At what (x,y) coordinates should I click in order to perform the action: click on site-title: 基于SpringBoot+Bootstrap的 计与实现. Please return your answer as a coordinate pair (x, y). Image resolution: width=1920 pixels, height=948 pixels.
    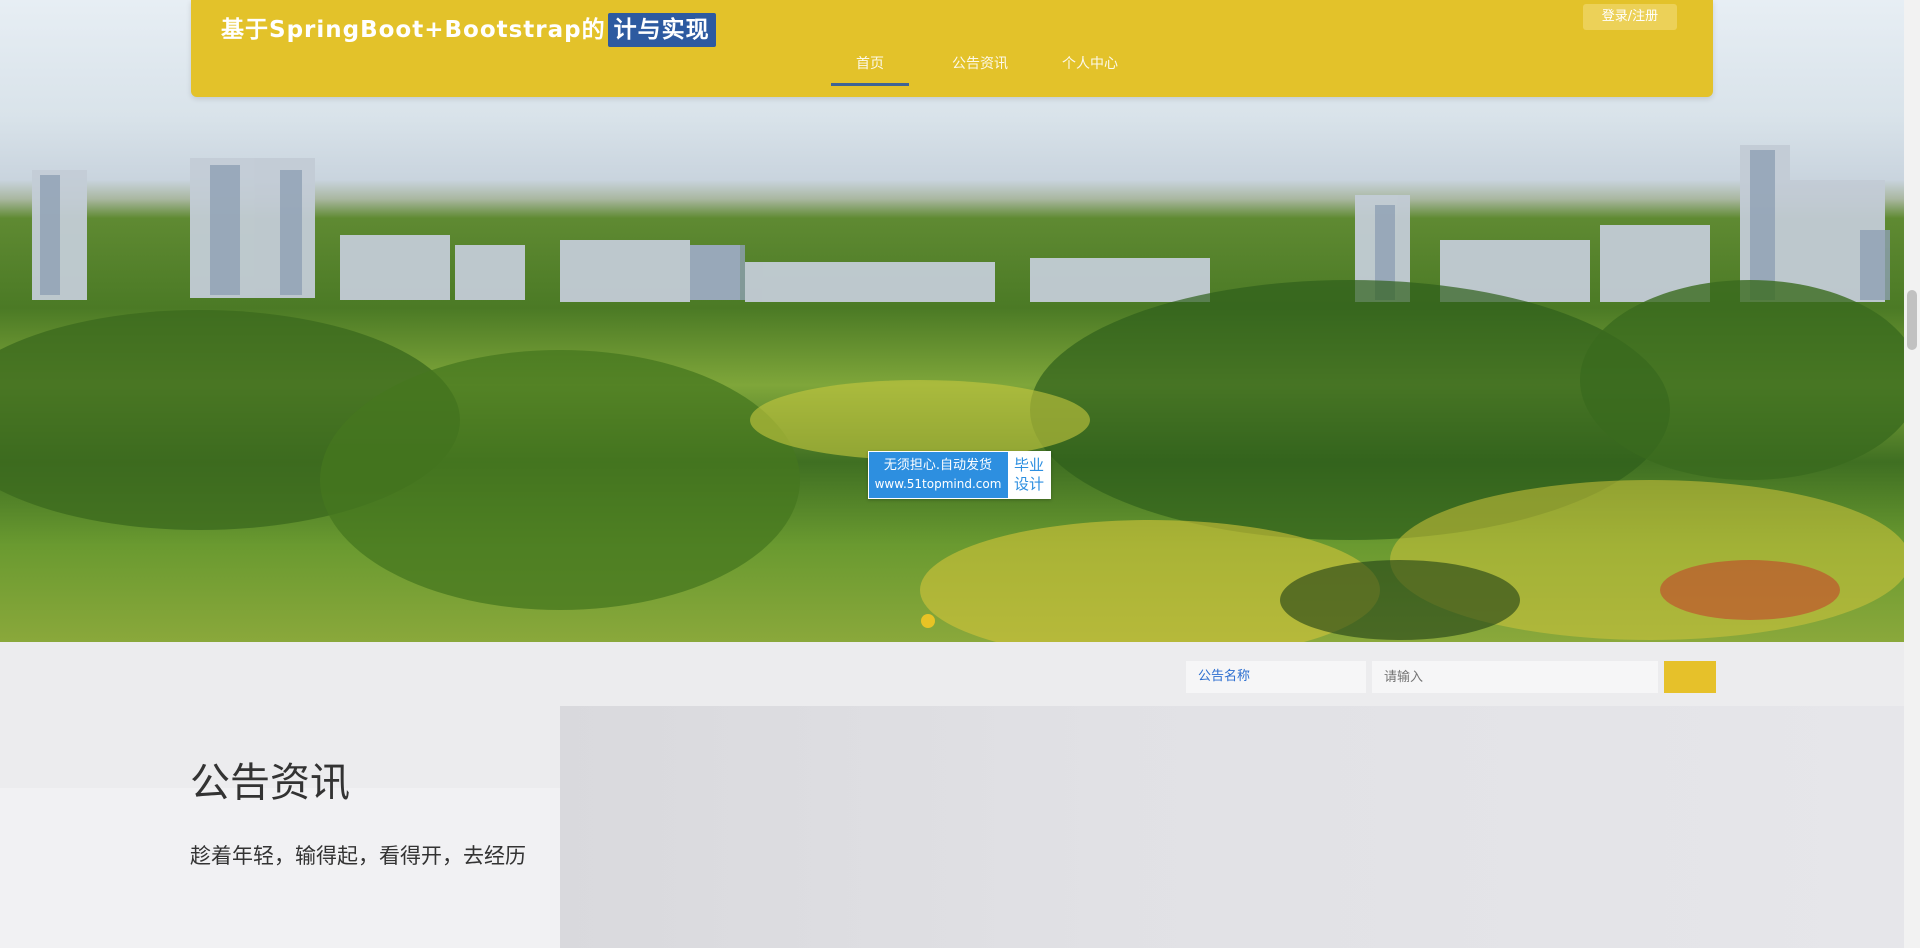
    Looking at the image, I should click on (468, 28).